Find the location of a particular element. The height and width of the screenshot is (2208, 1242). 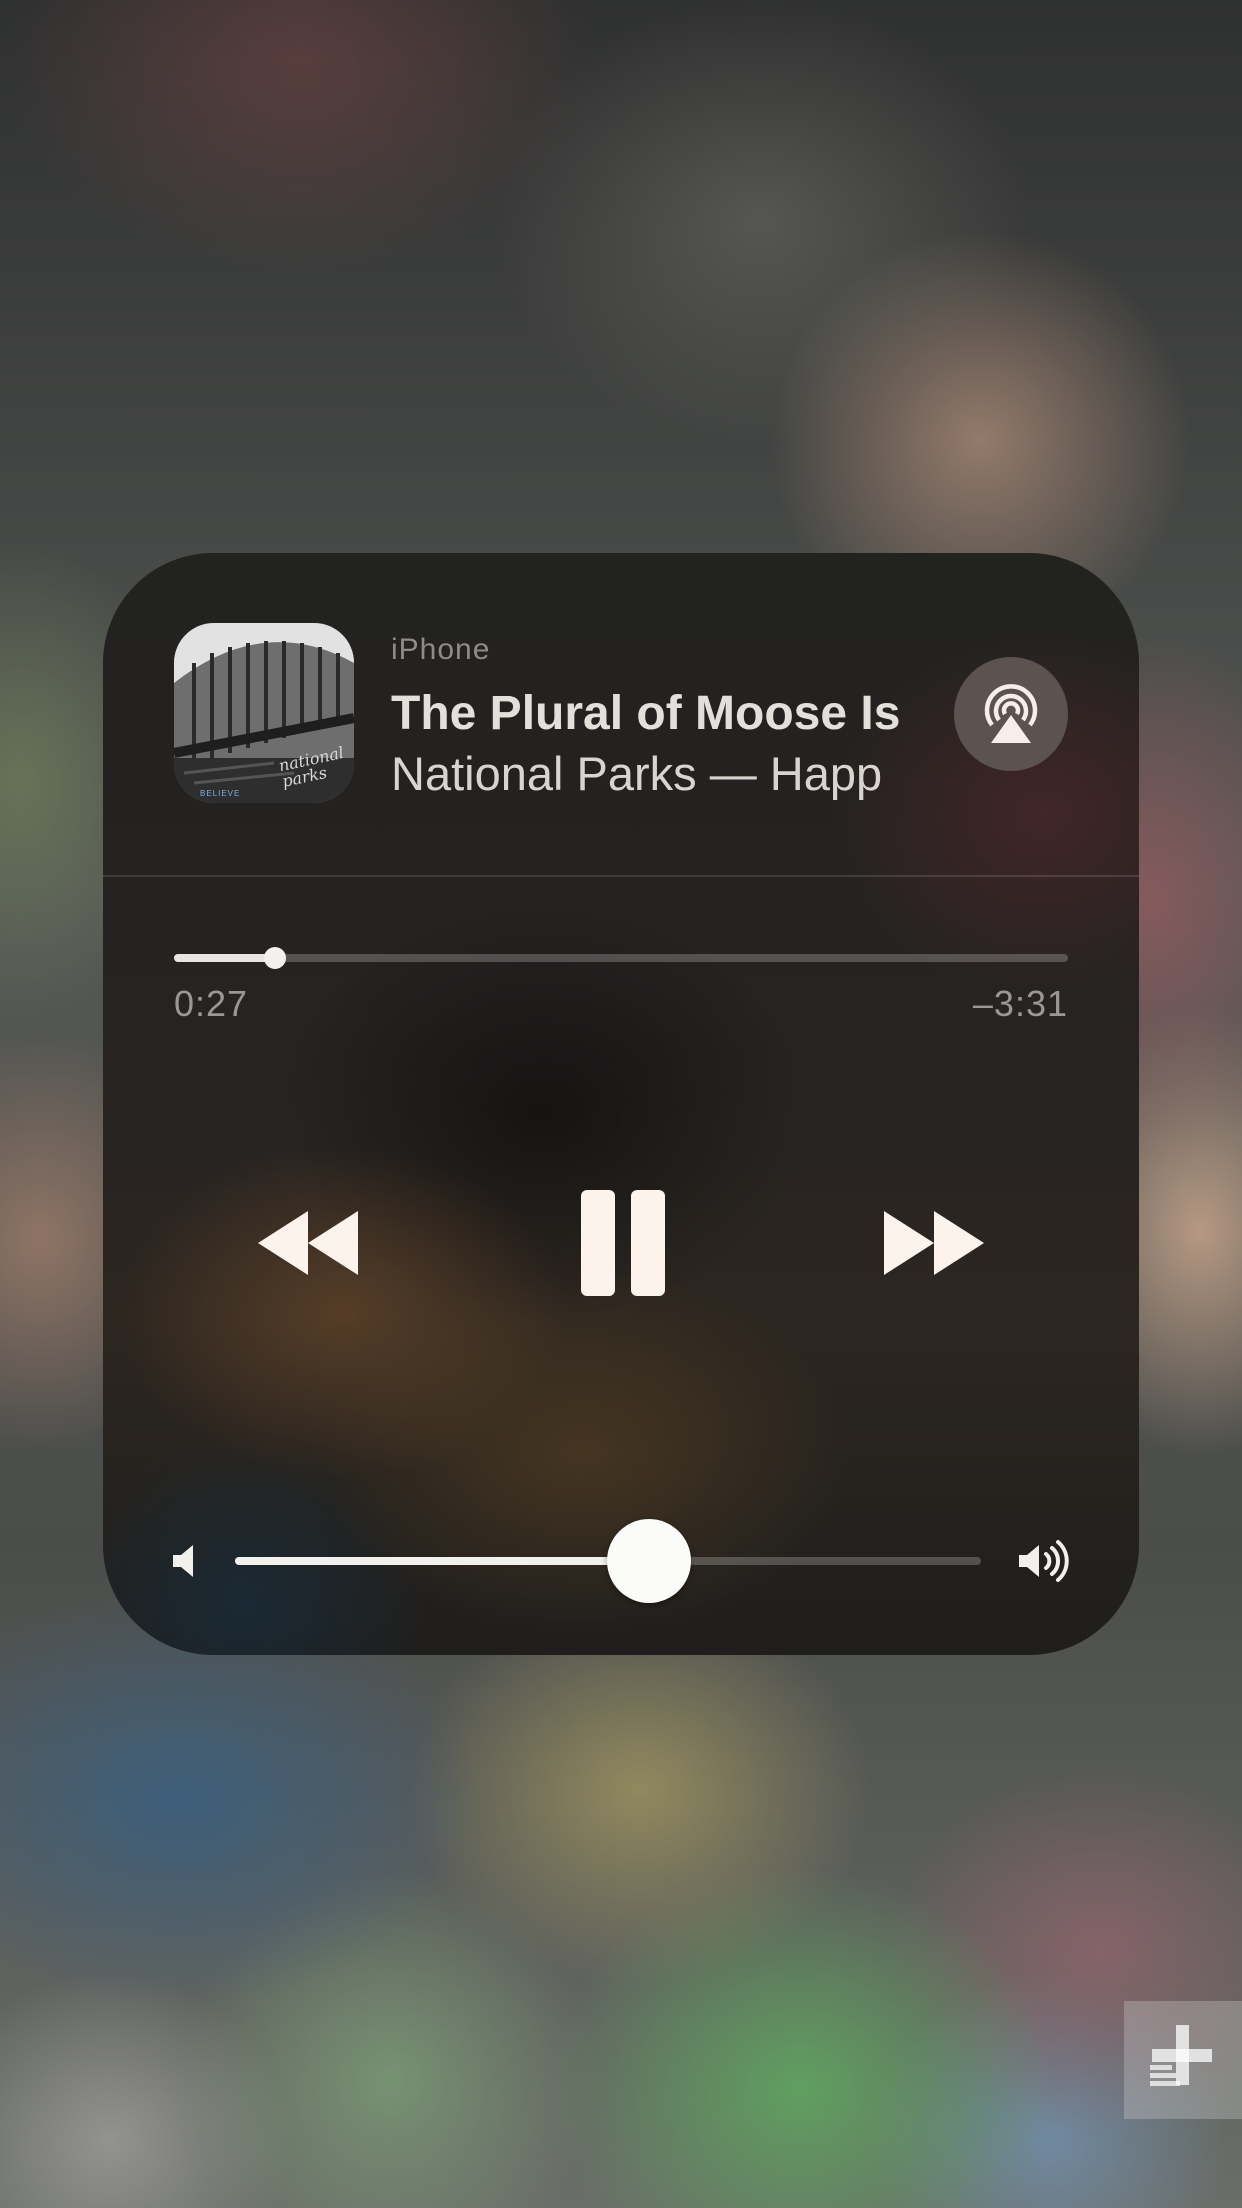

pause-icon is located at coordinates (623, 1243).